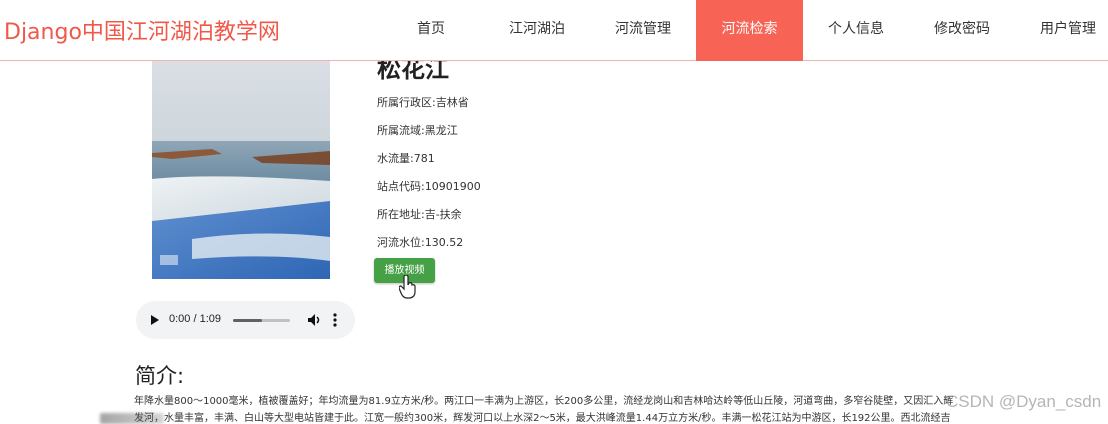 This screenshot has height=424, width=1108. I want to click on river-photo-graphic, so click(241, 170).